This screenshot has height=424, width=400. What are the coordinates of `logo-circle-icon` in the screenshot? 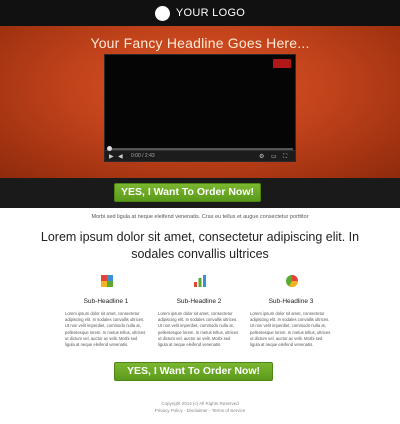 It's located at (162, 13).